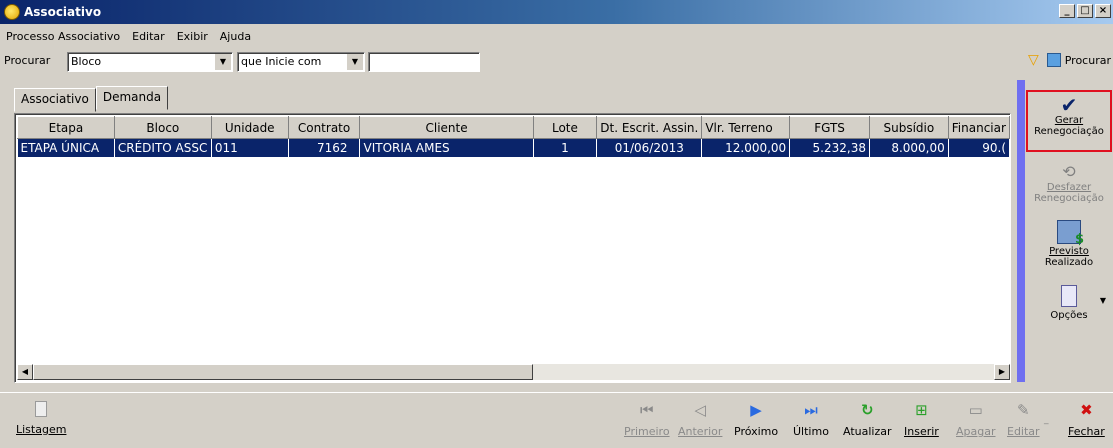  I want to click on tab-strip: Associativo Demanda, so click(91, 99).